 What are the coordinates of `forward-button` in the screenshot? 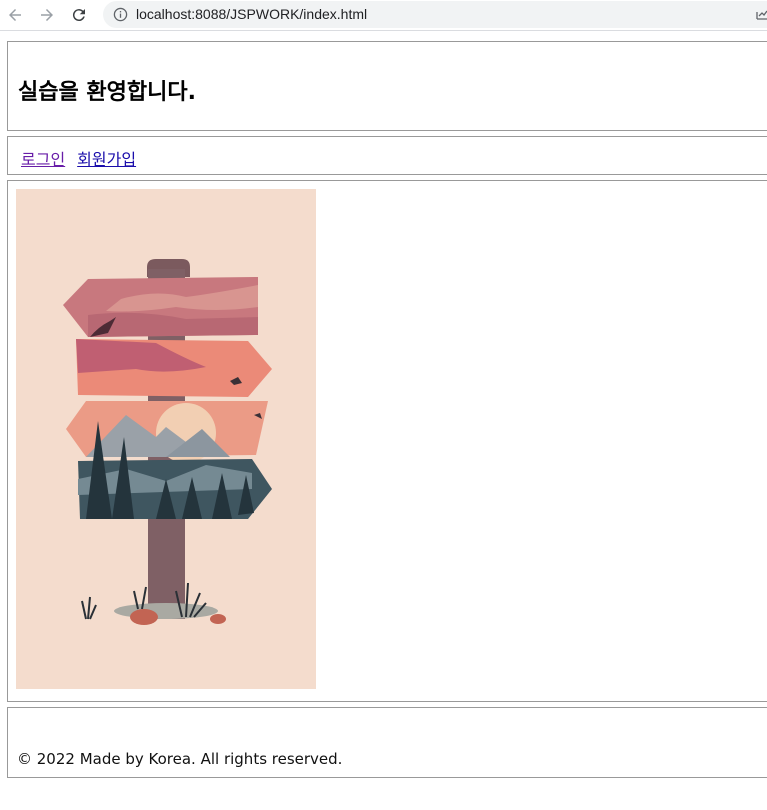 It's located at (47, 15).